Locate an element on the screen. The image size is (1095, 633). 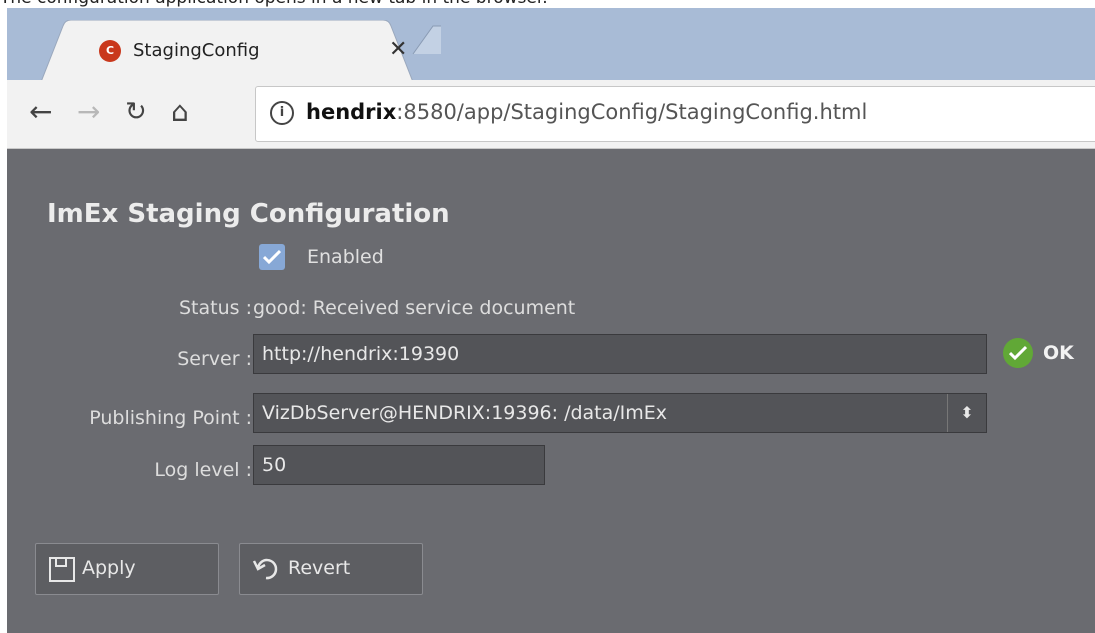
enabled-checkbox is located at coordinates (272, 257).